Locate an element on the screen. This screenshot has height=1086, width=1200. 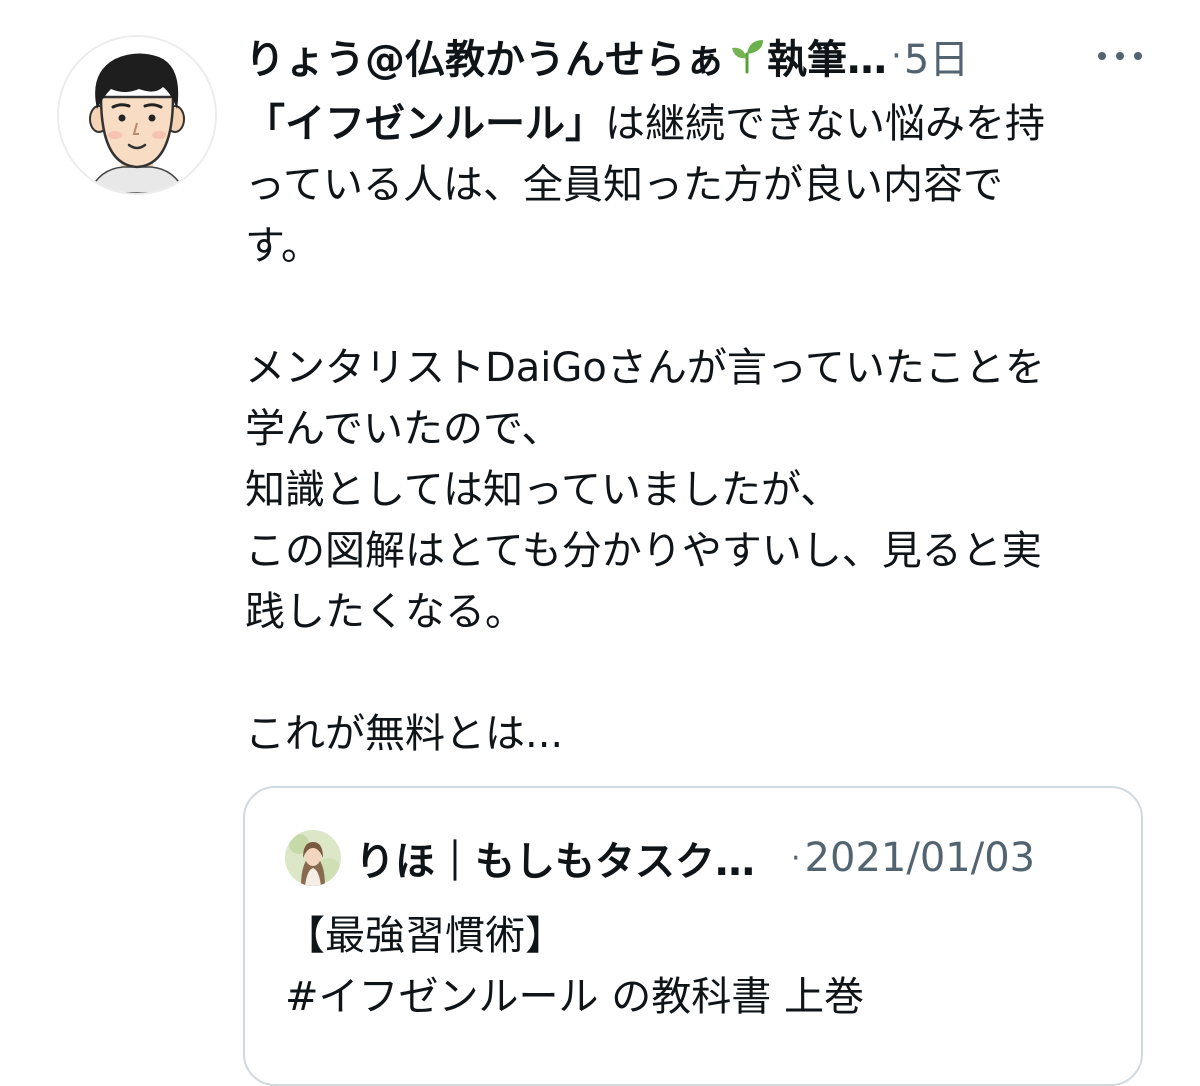
tweet-text-span: は継続できない悩みを持 is located at coordinates (825, 124).